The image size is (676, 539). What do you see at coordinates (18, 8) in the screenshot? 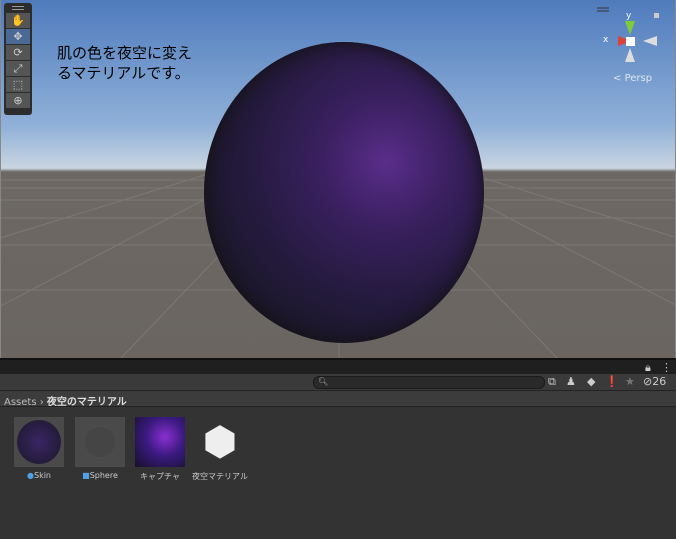
I see `drag-handle` at bounding box center [18, 8].